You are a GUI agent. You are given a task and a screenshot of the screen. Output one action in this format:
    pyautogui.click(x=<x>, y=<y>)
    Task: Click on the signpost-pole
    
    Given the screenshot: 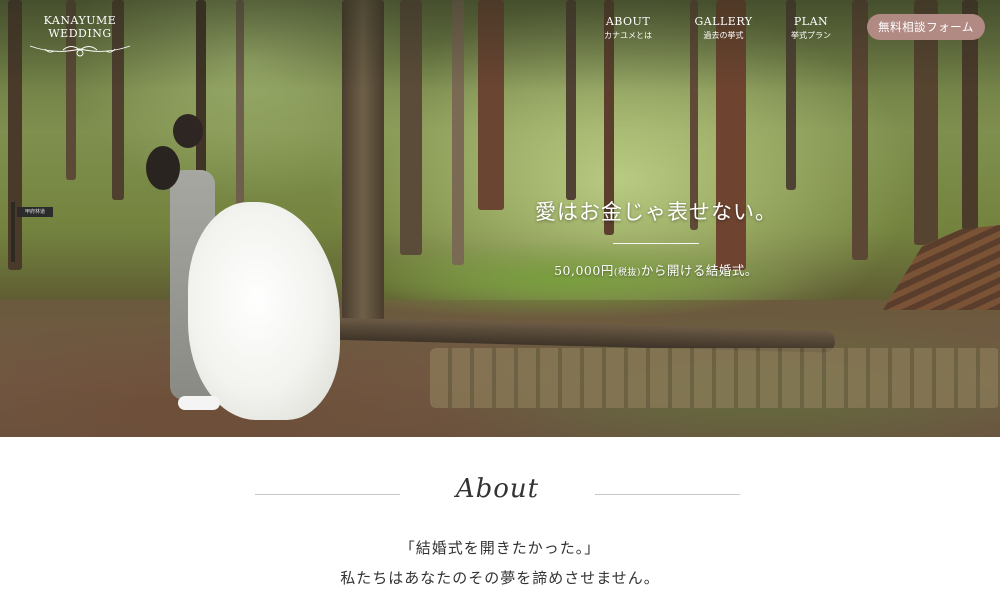 What is the action you would take?
    pyautogui.click(x=13, y=232)
    